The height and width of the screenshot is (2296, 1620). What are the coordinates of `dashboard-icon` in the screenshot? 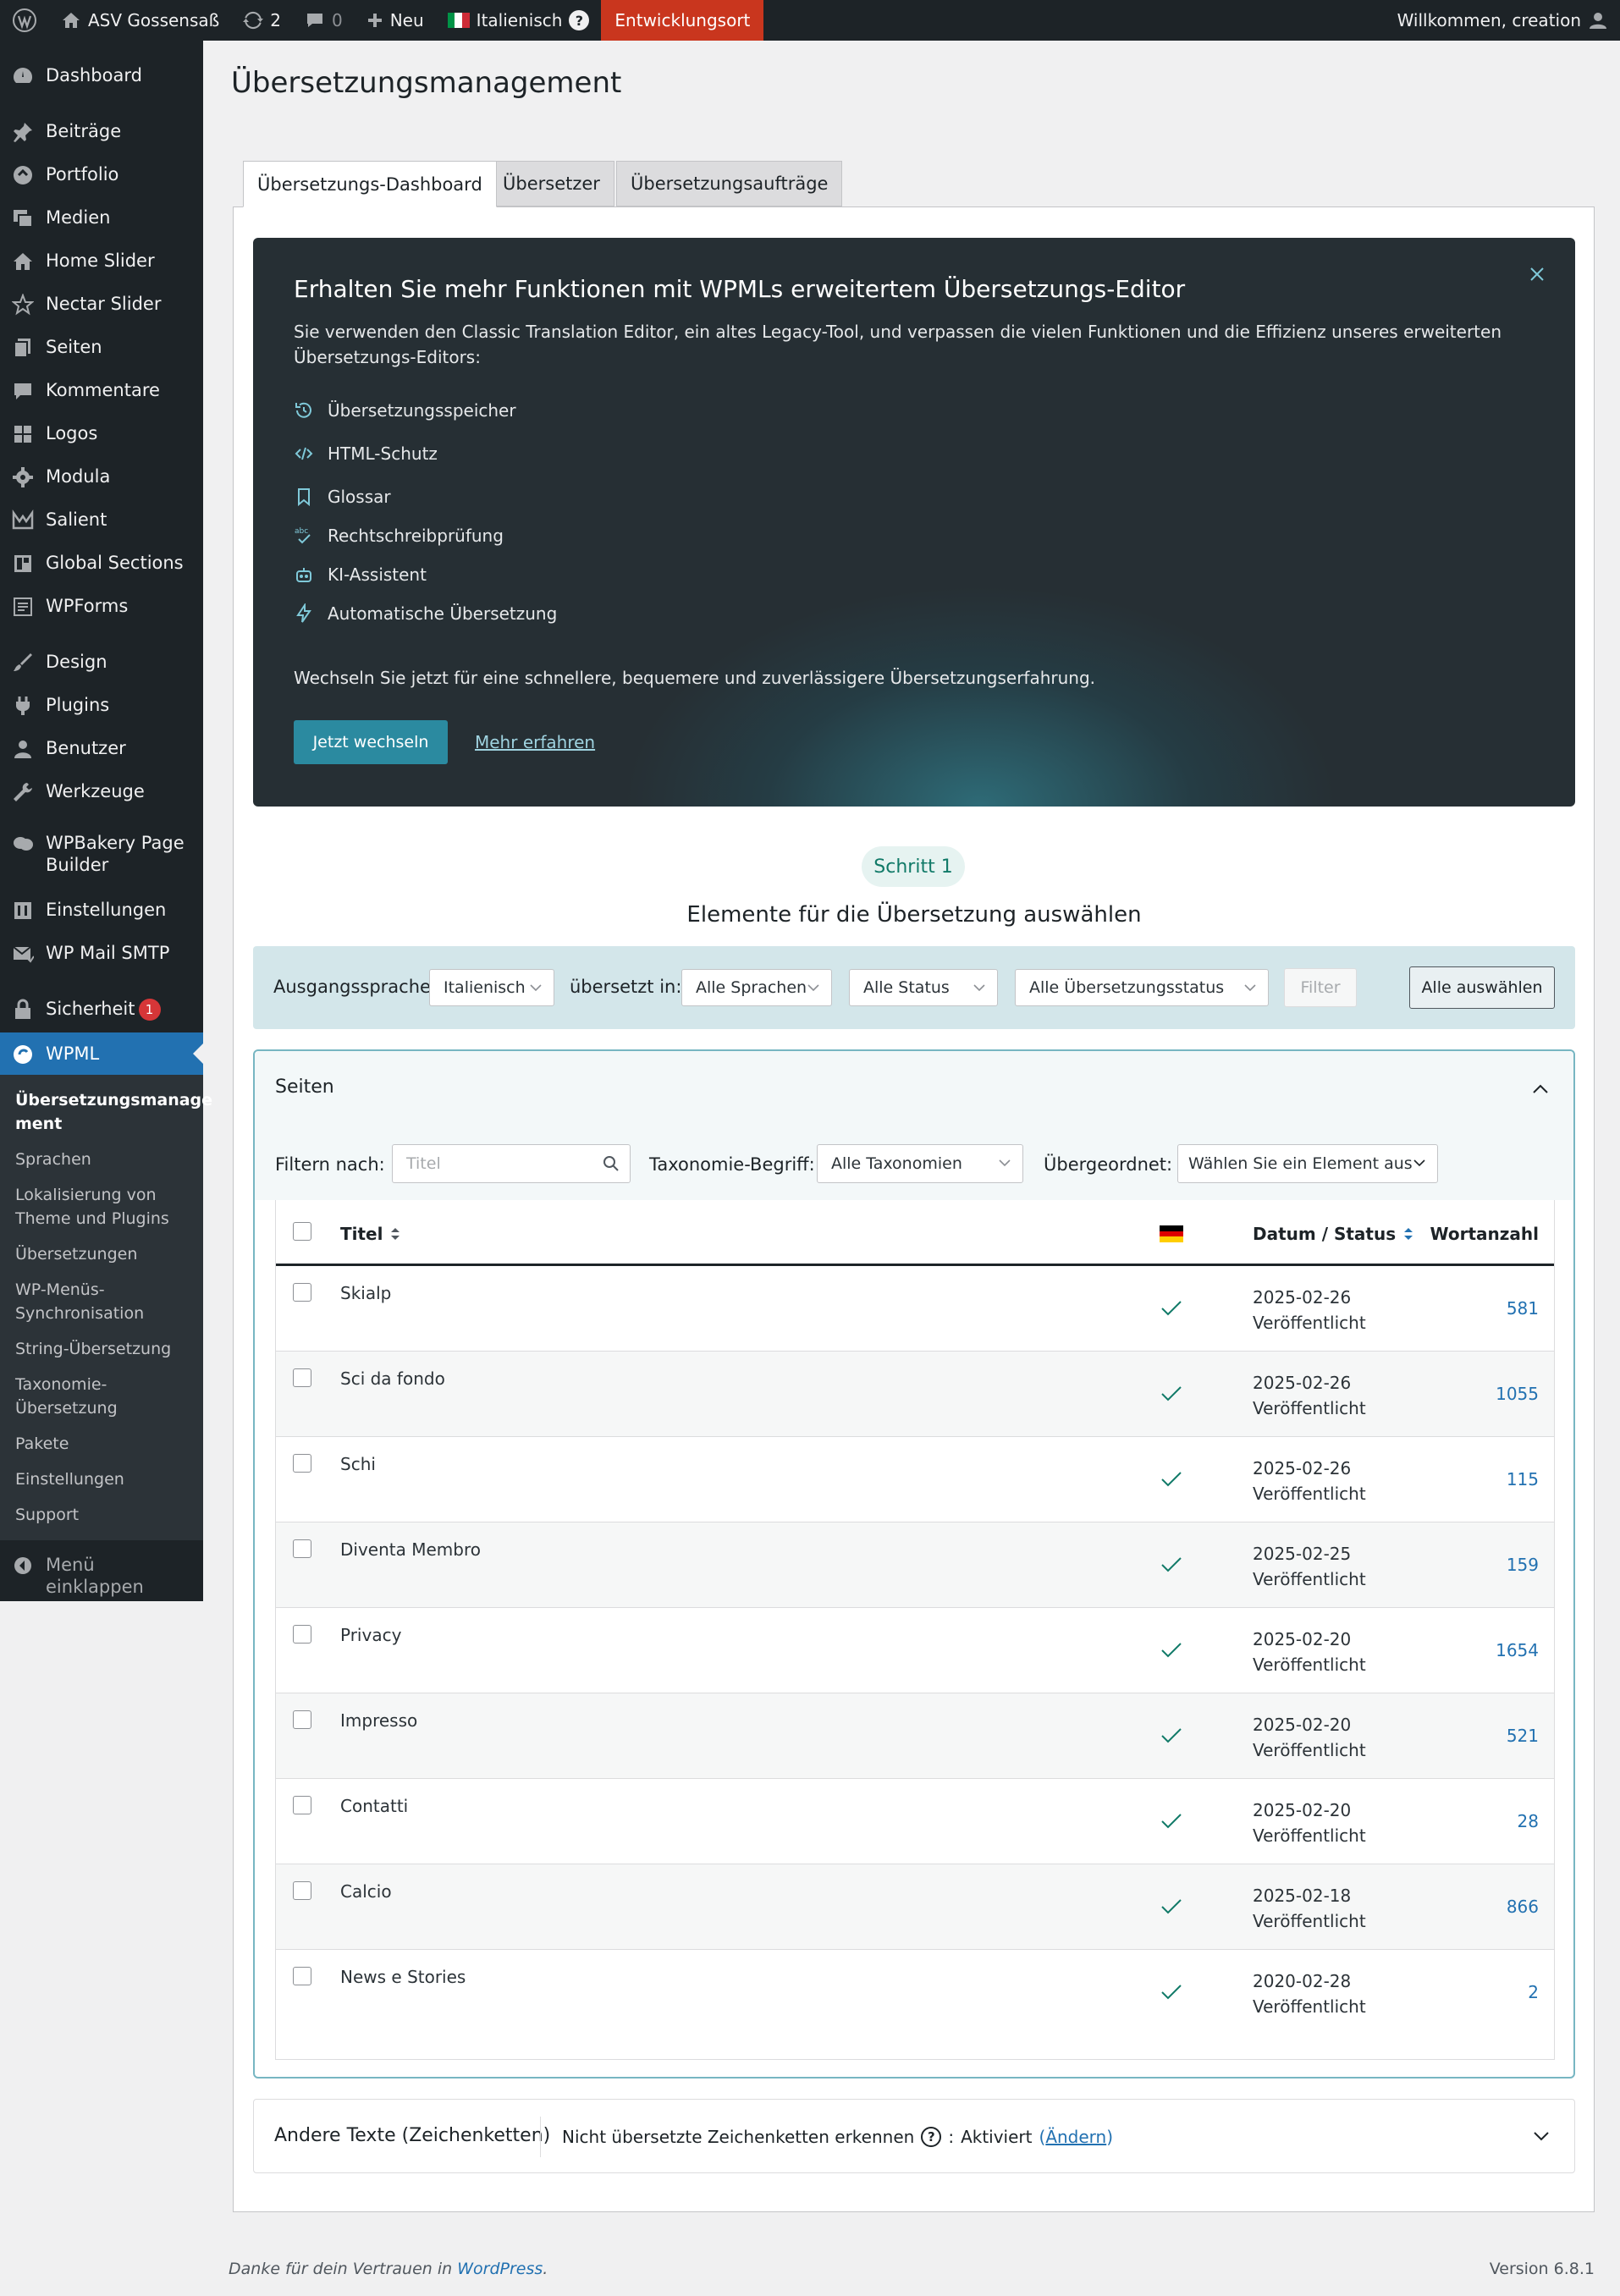 It's located at (23, 75).